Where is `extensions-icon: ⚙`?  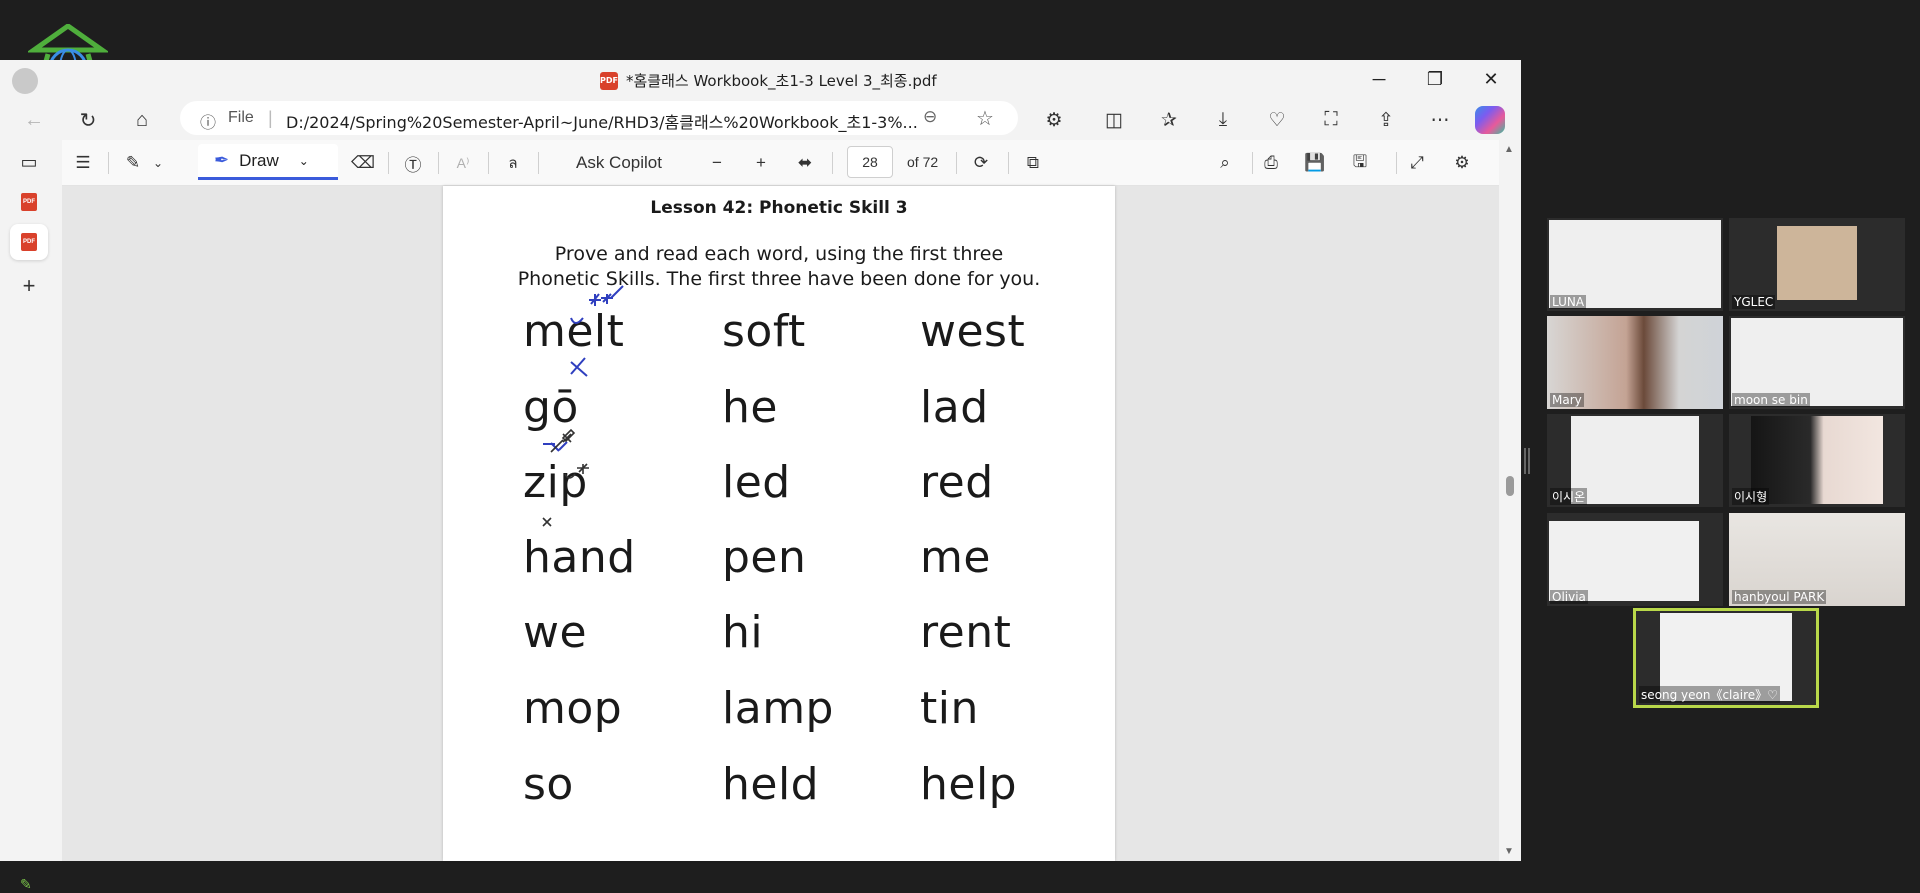
extensions-icon: ⚙ is located at coordinates (1054, 120).